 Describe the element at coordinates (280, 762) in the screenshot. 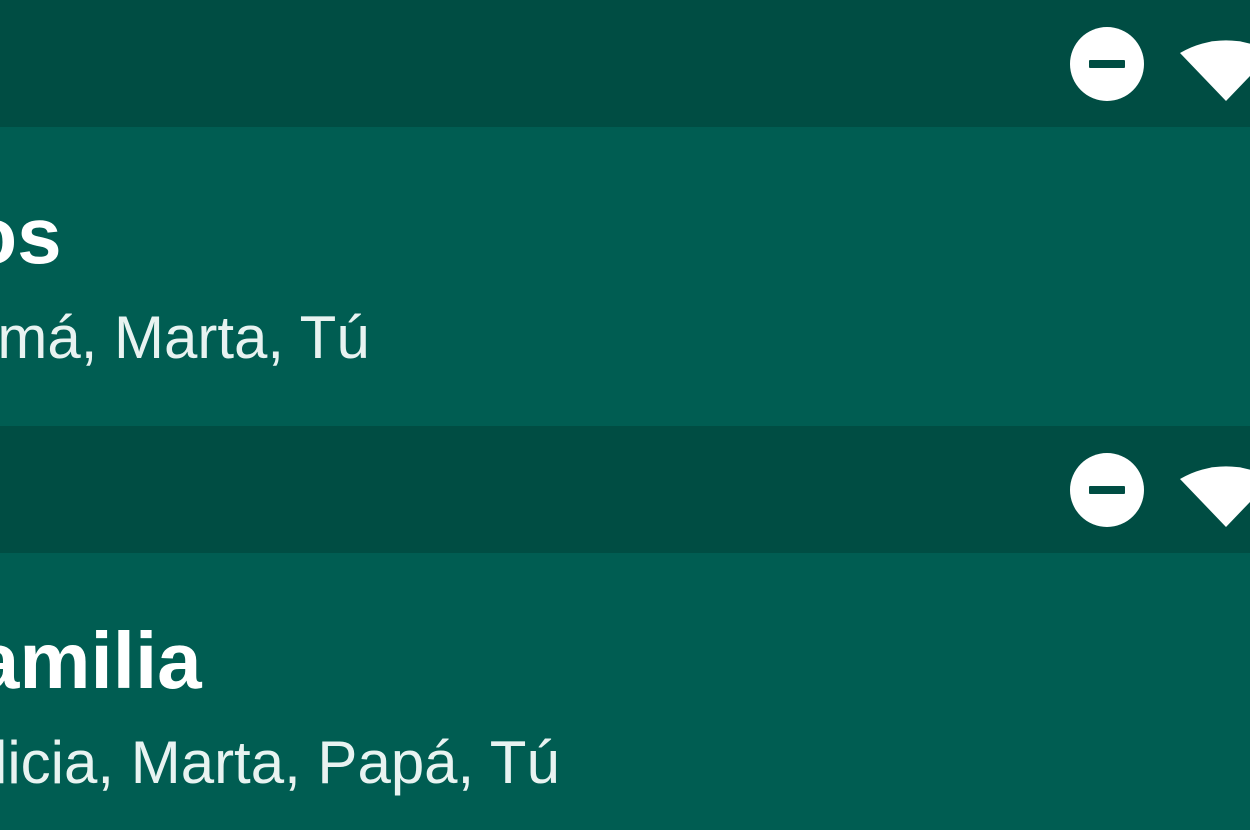

I see `chat-members: Alicia, Marta, Papá, Tú` at that location.